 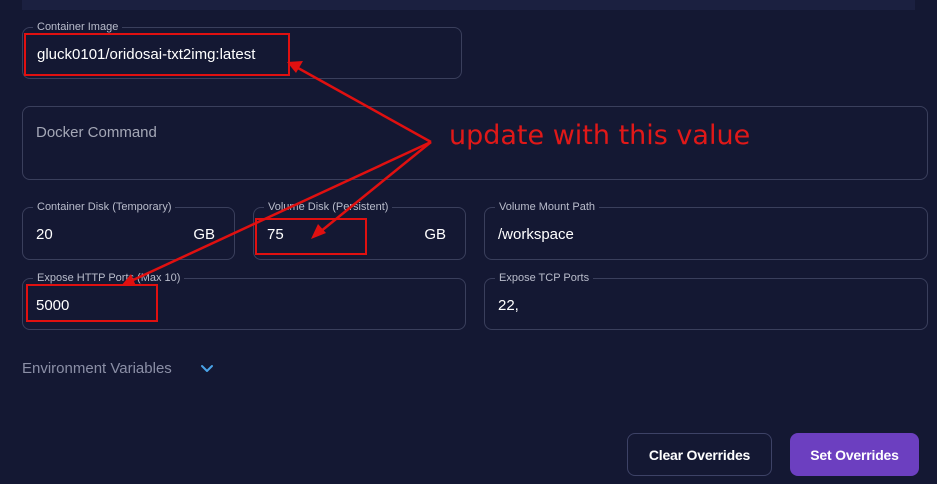 What do you see at coordinates (508, 305) in the screenshot?
I see `tcp-ports-value: 22,` at bounding box center [508, 305].